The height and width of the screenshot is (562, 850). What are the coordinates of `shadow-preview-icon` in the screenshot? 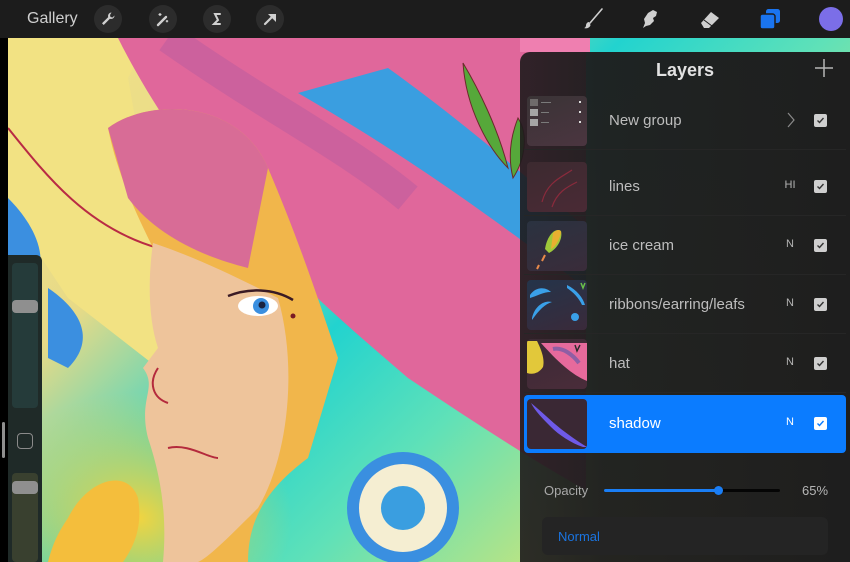 It's located at (559, 425).